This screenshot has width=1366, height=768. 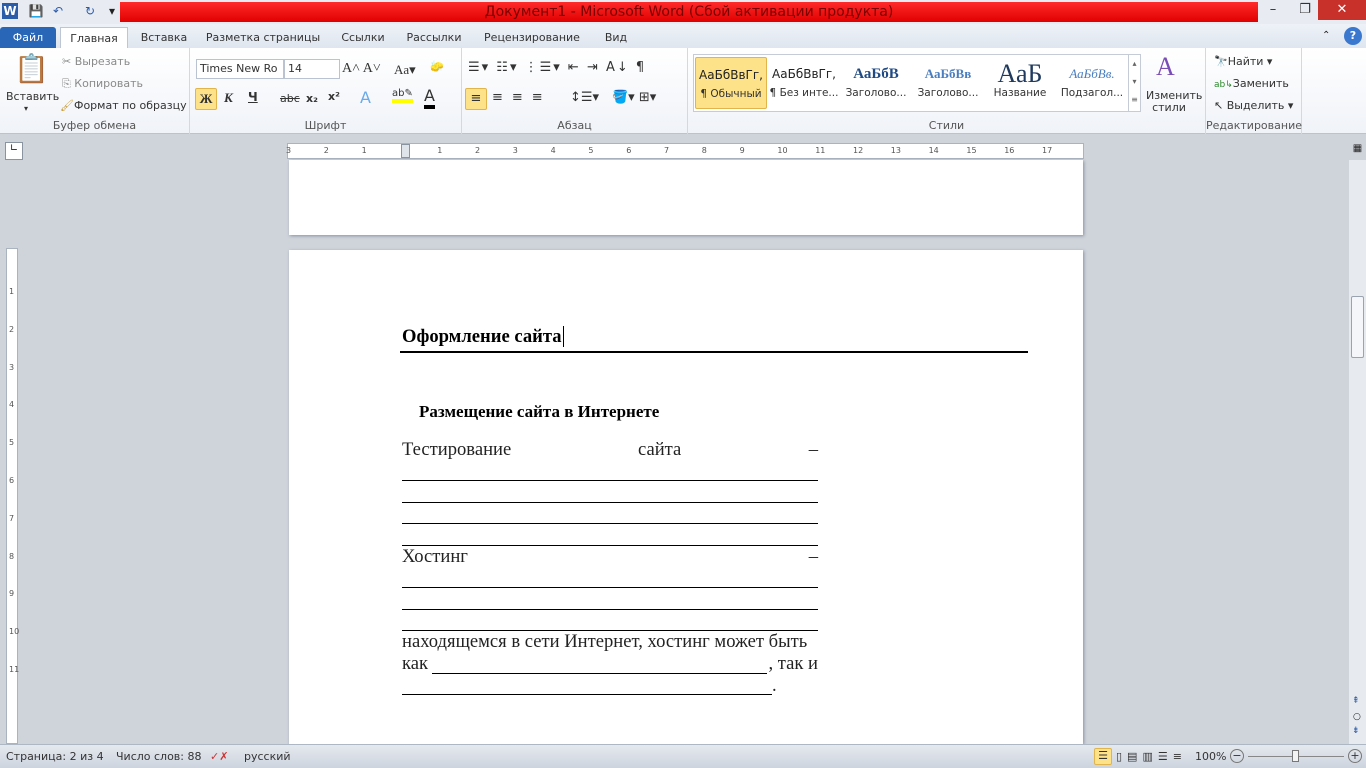 I want to click on select-button: ↖ Выделить ▾, so click(x=1253, y=105).